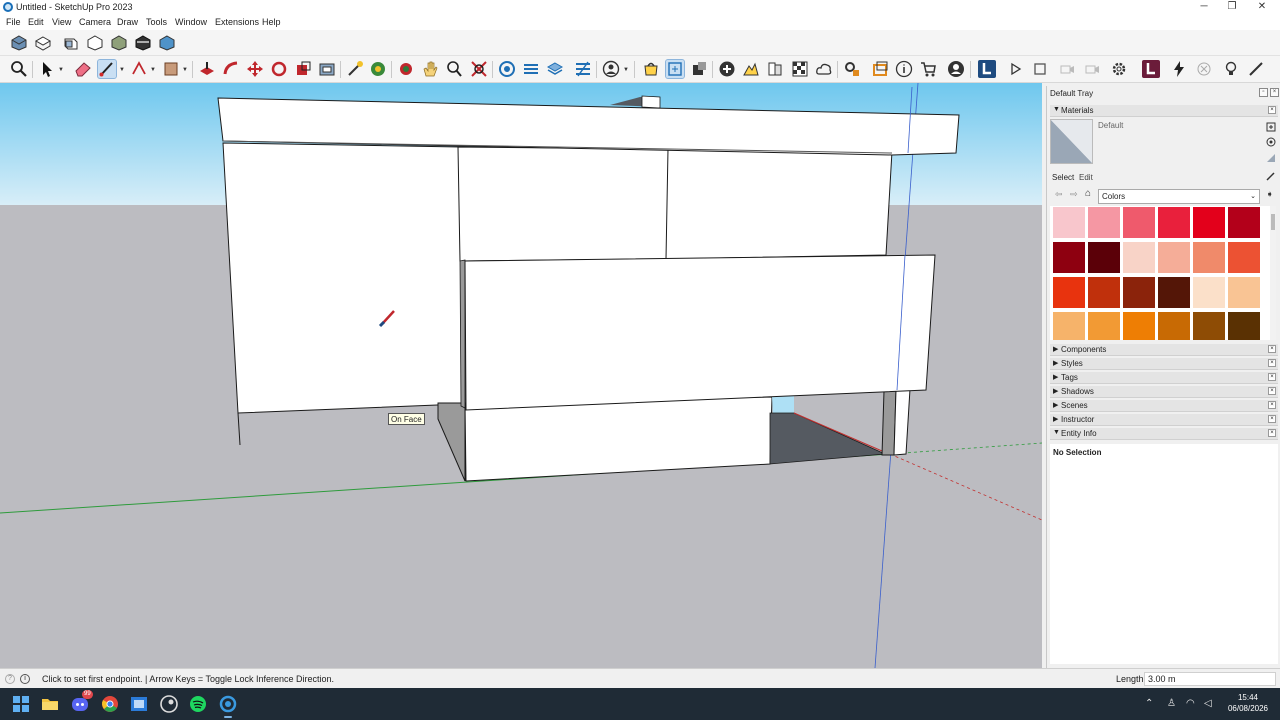  What do you see at coordinates (406, 69) in the screenshot?
I see `orbit-icon` at bounding box center [406, 69].